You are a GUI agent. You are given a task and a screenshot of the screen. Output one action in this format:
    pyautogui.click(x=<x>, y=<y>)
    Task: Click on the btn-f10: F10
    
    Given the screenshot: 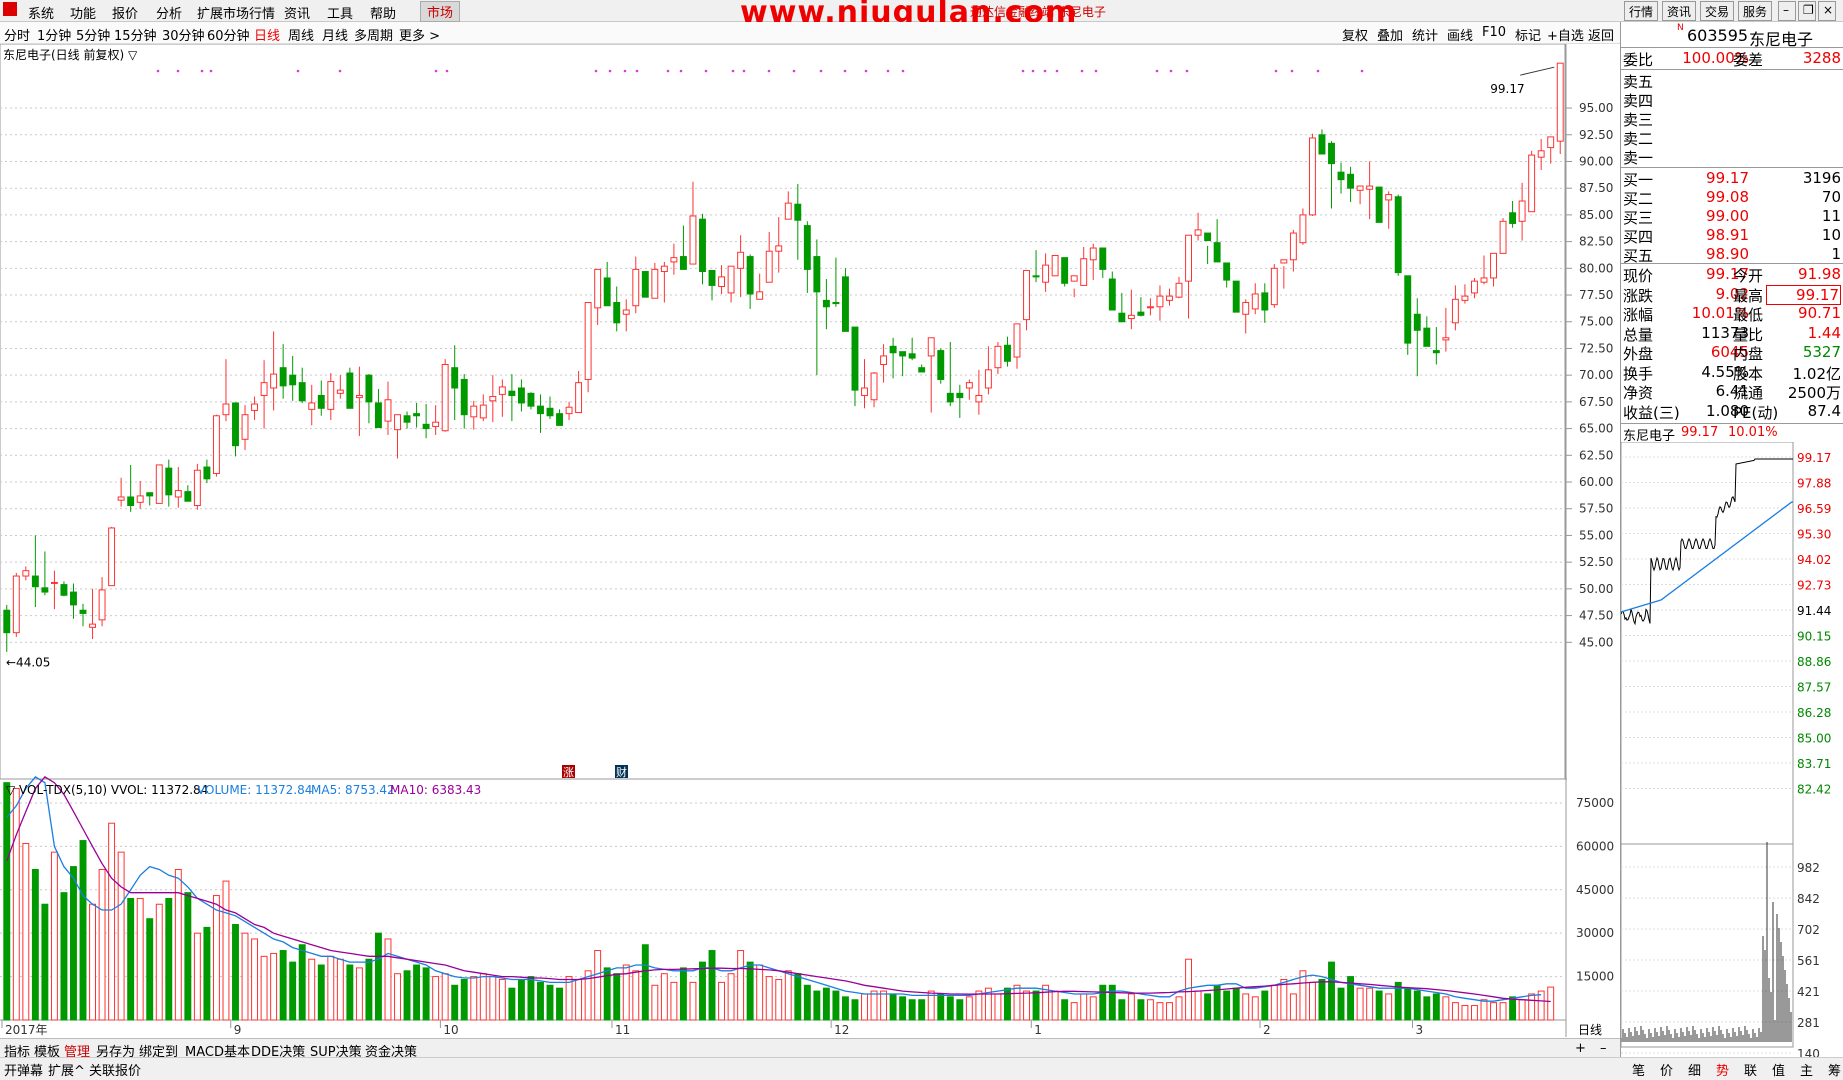 What is the action you would take?
    pyautogui.click(x=1494, y=32)
    